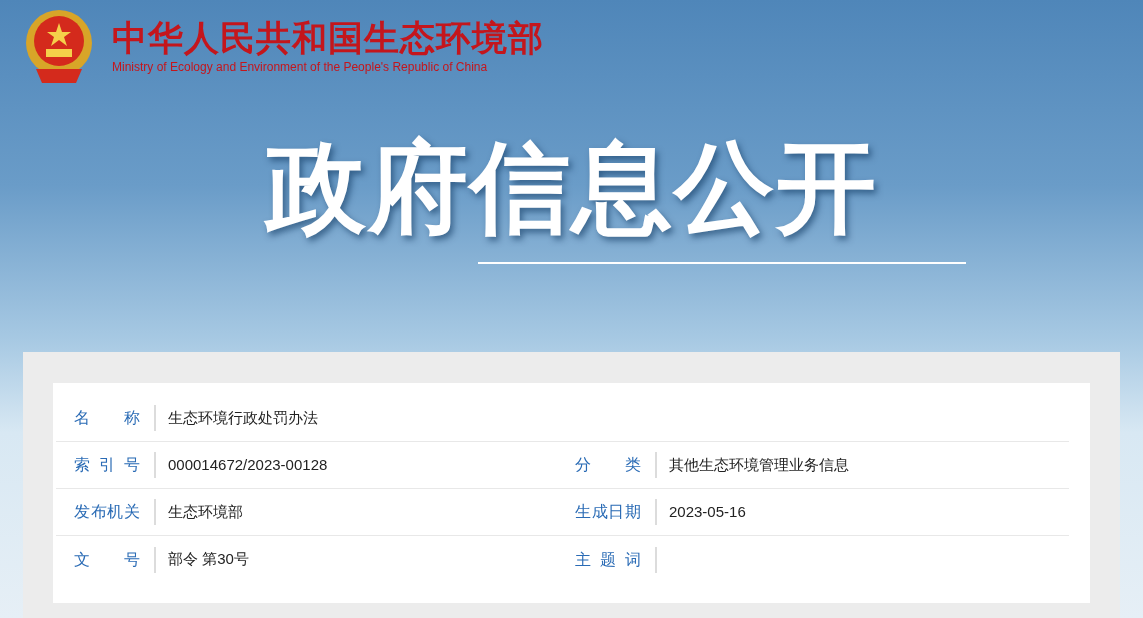 Image resolution: width=1143 pixels, height=618 pixels. Describe the element at coordinates (300, 67) in the screenshot. I see `site-subtitle: Ministry of Ecology and Environment of the People's Republic of China` at that location.